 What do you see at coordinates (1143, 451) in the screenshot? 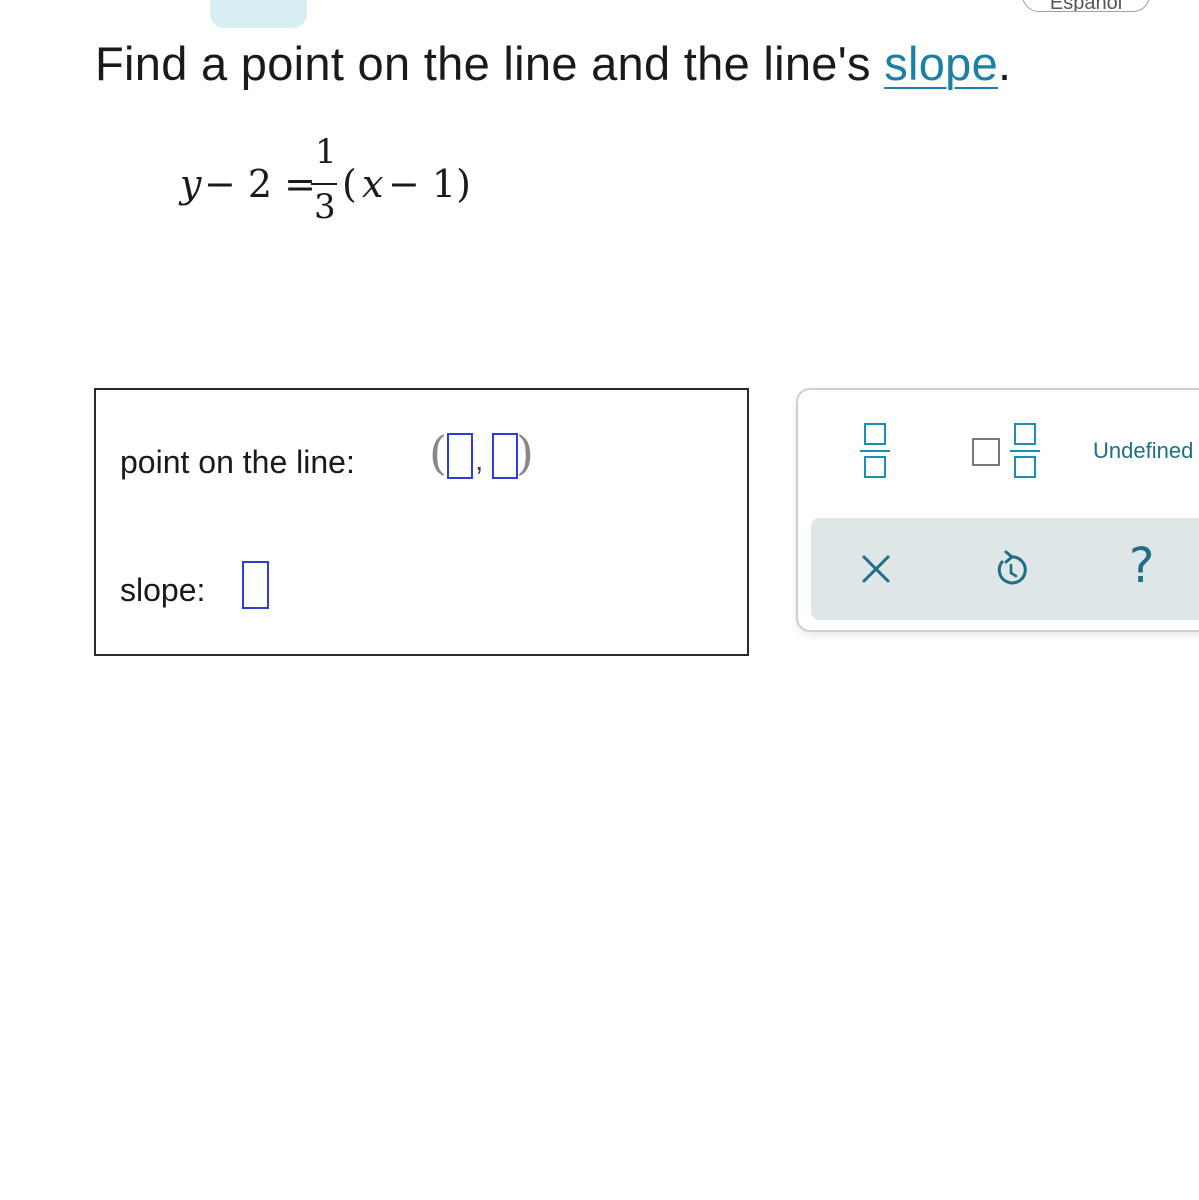
I see `undefined-button: Undefined` at bounding box center [1143, 451].